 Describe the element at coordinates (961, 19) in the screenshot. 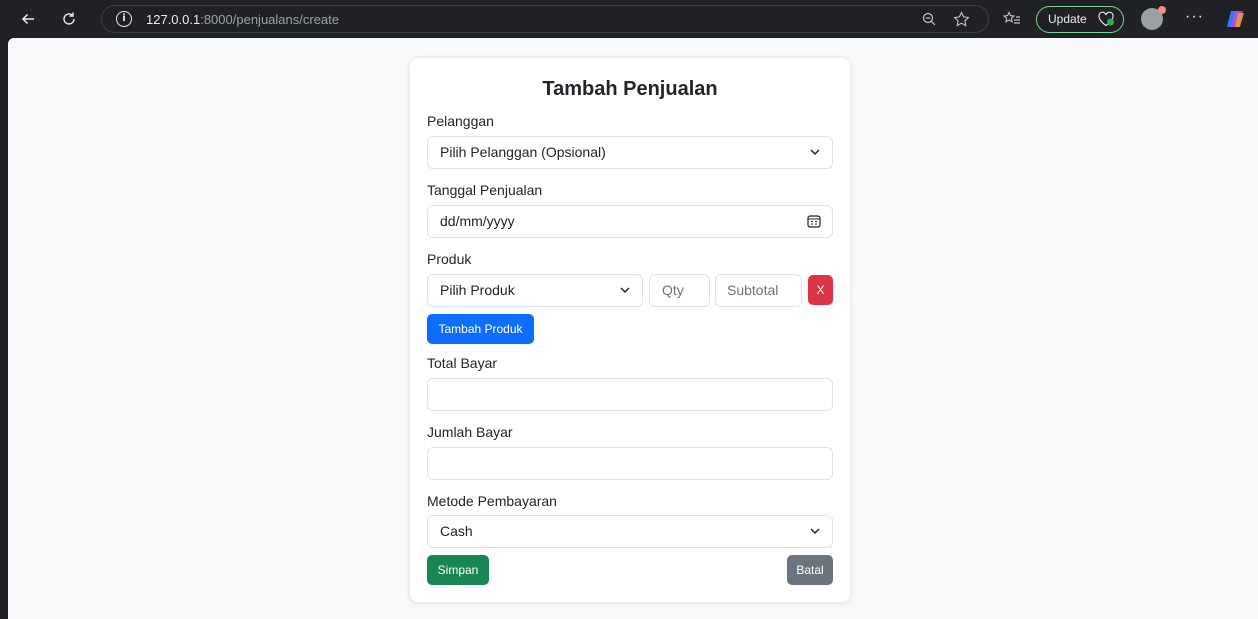

I see `favorite-star-icon` at that location.